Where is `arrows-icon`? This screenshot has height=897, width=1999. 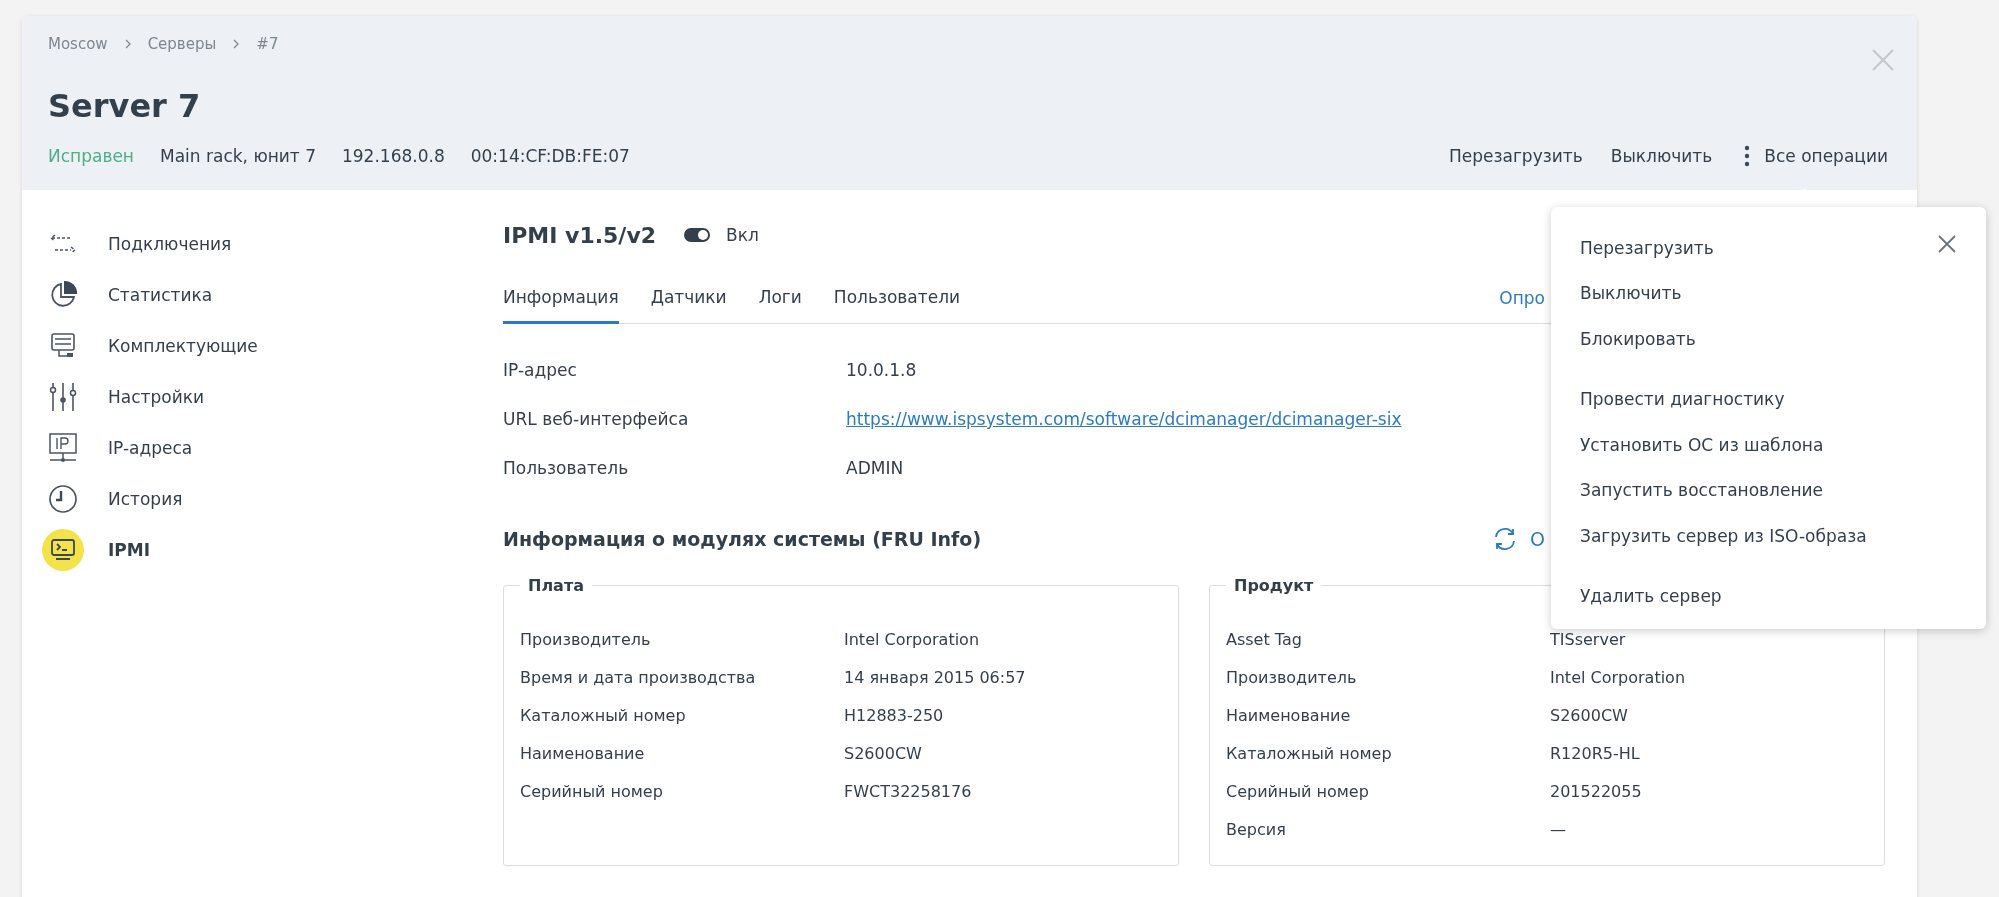 arrows-icon is located at coordinates (63, 243).